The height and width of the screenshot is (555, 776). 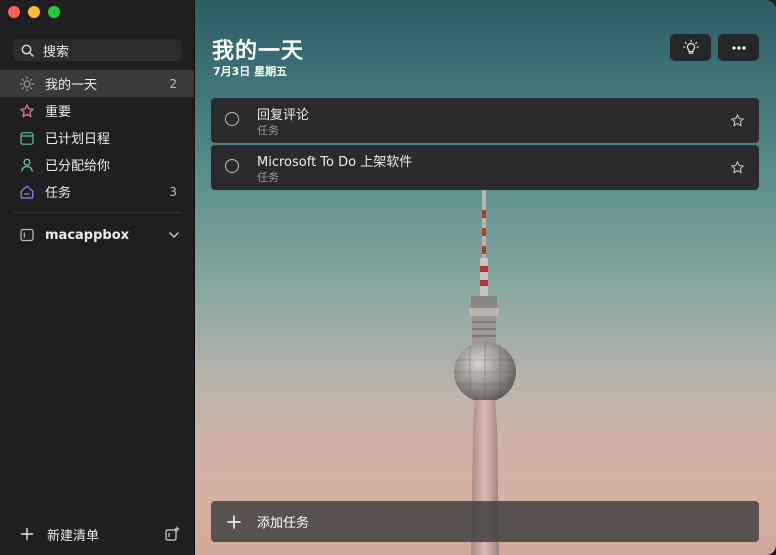 I want to click on sidebar-item-count: 2, so click(x=173, y=83).